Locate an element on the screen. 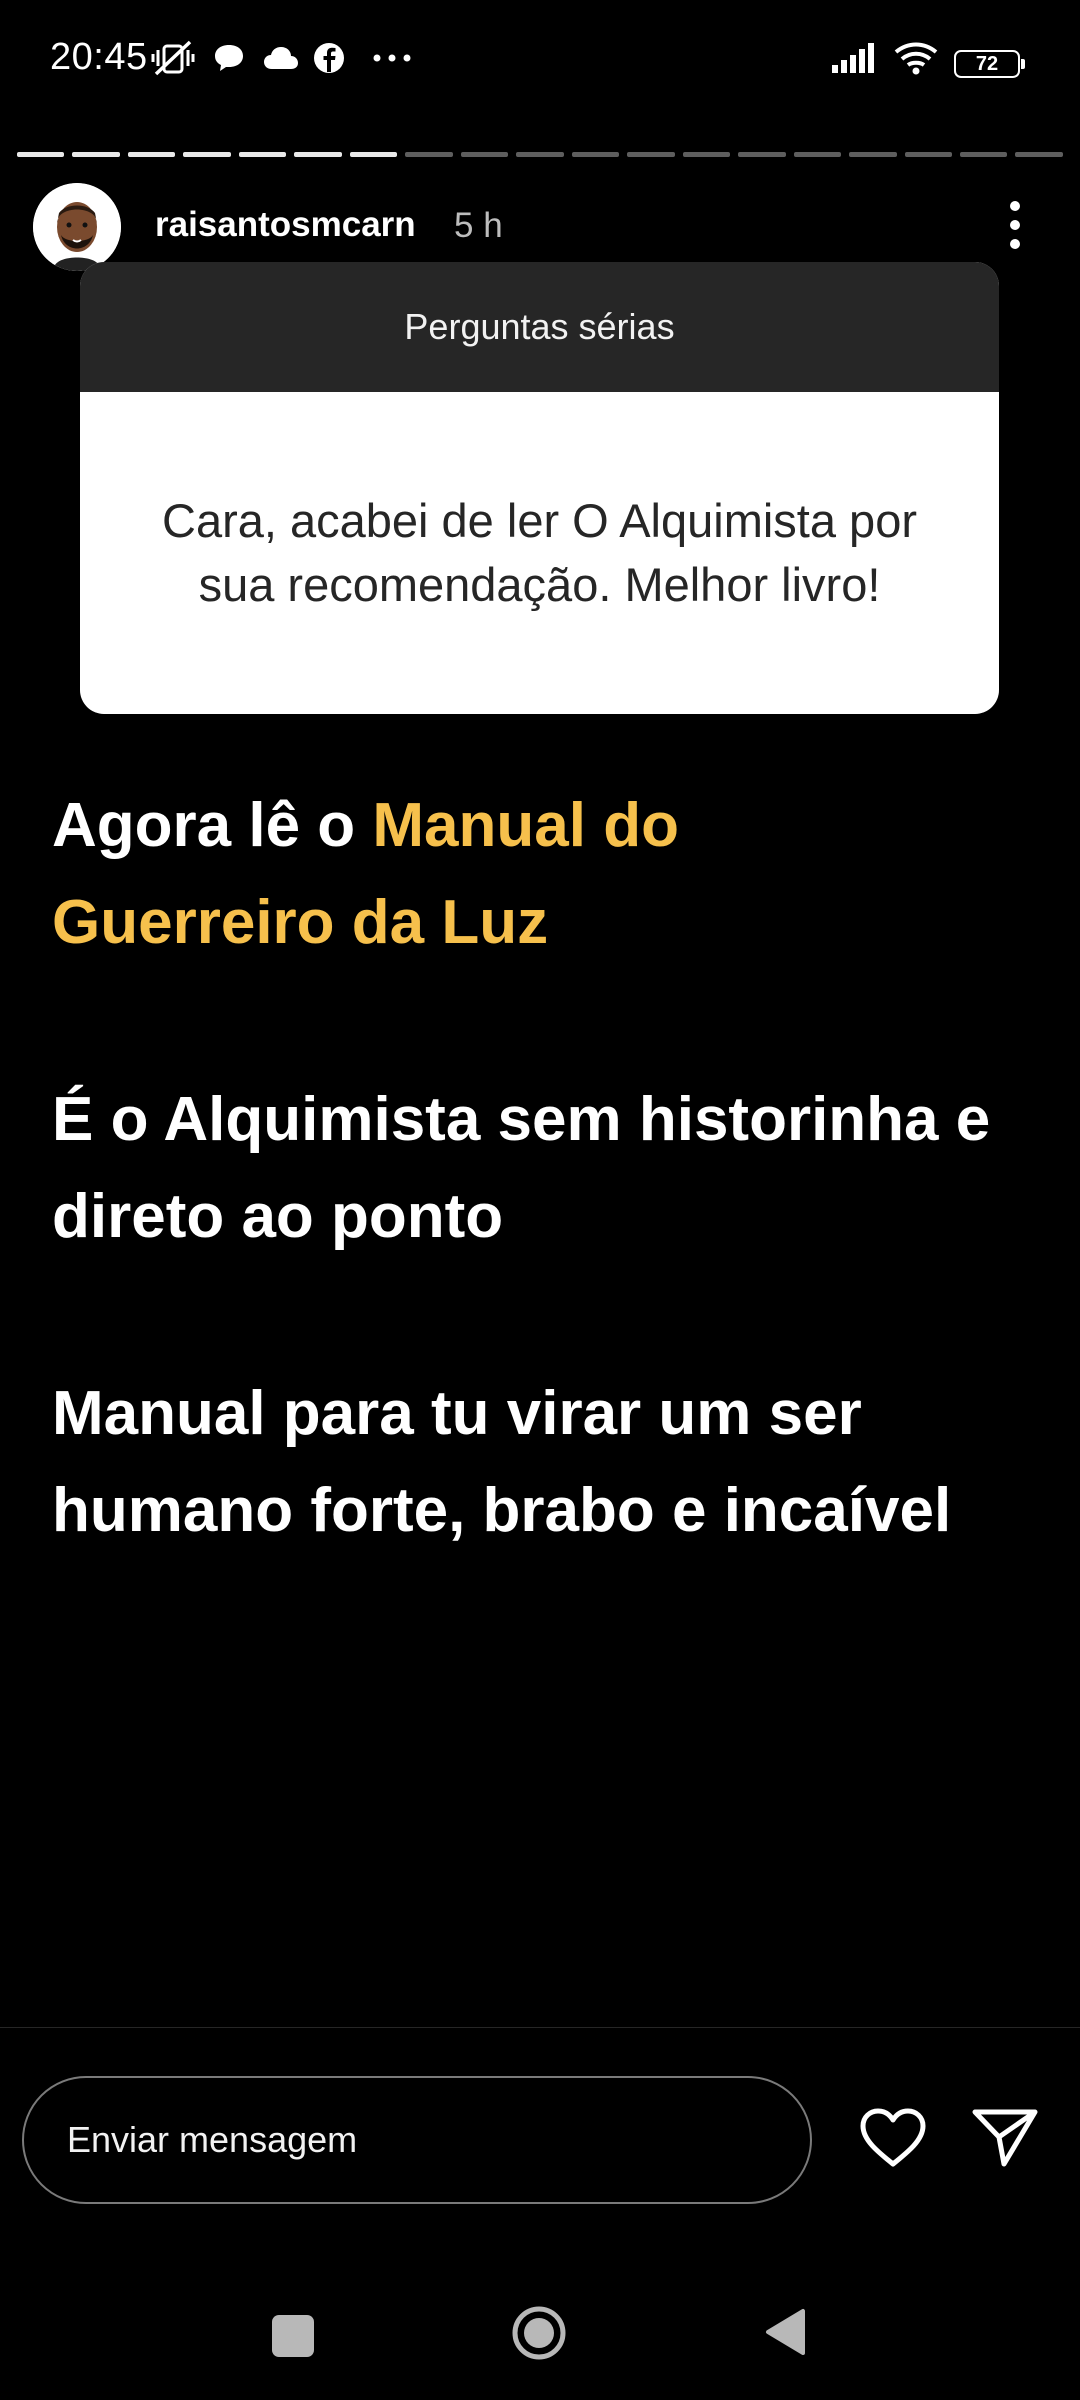 This screenshot has height=2400, width=1080. wifi-icon is located at coordinates (916, 58).